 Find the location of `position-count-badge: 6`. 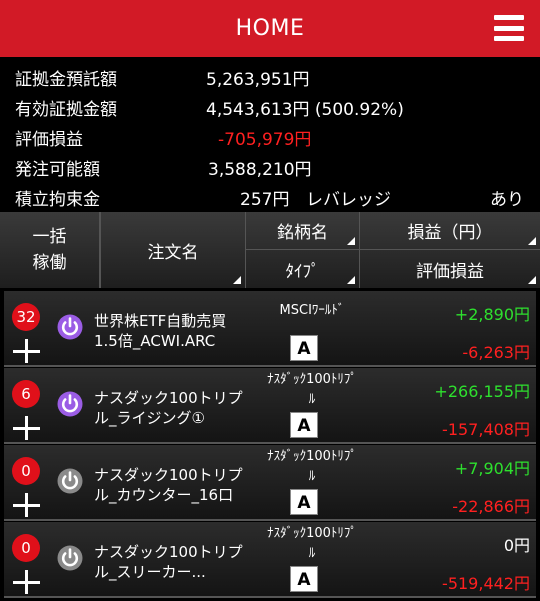

position-count-badge: 6 is located at coordinates (26, 394).